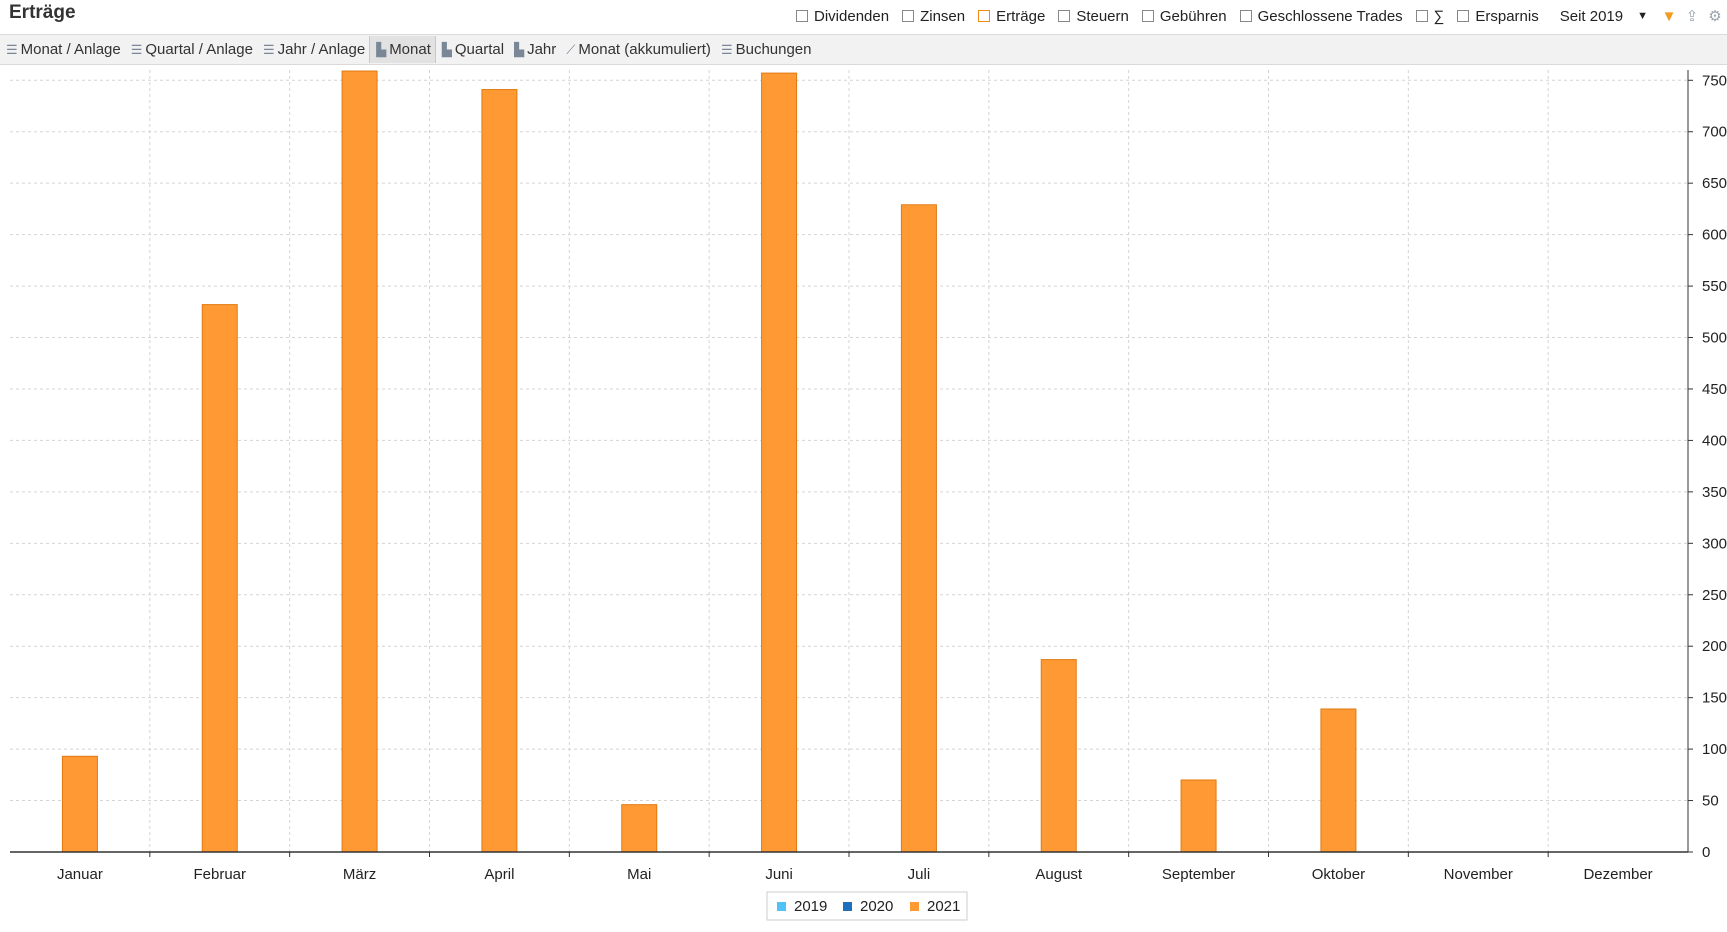 The height and width of the screenshot is (932, 1727). What do you see at coordinates (1706, 852) in the screenshot?
I see `y-tick-label: 0` at bounding box center [1706, 852].